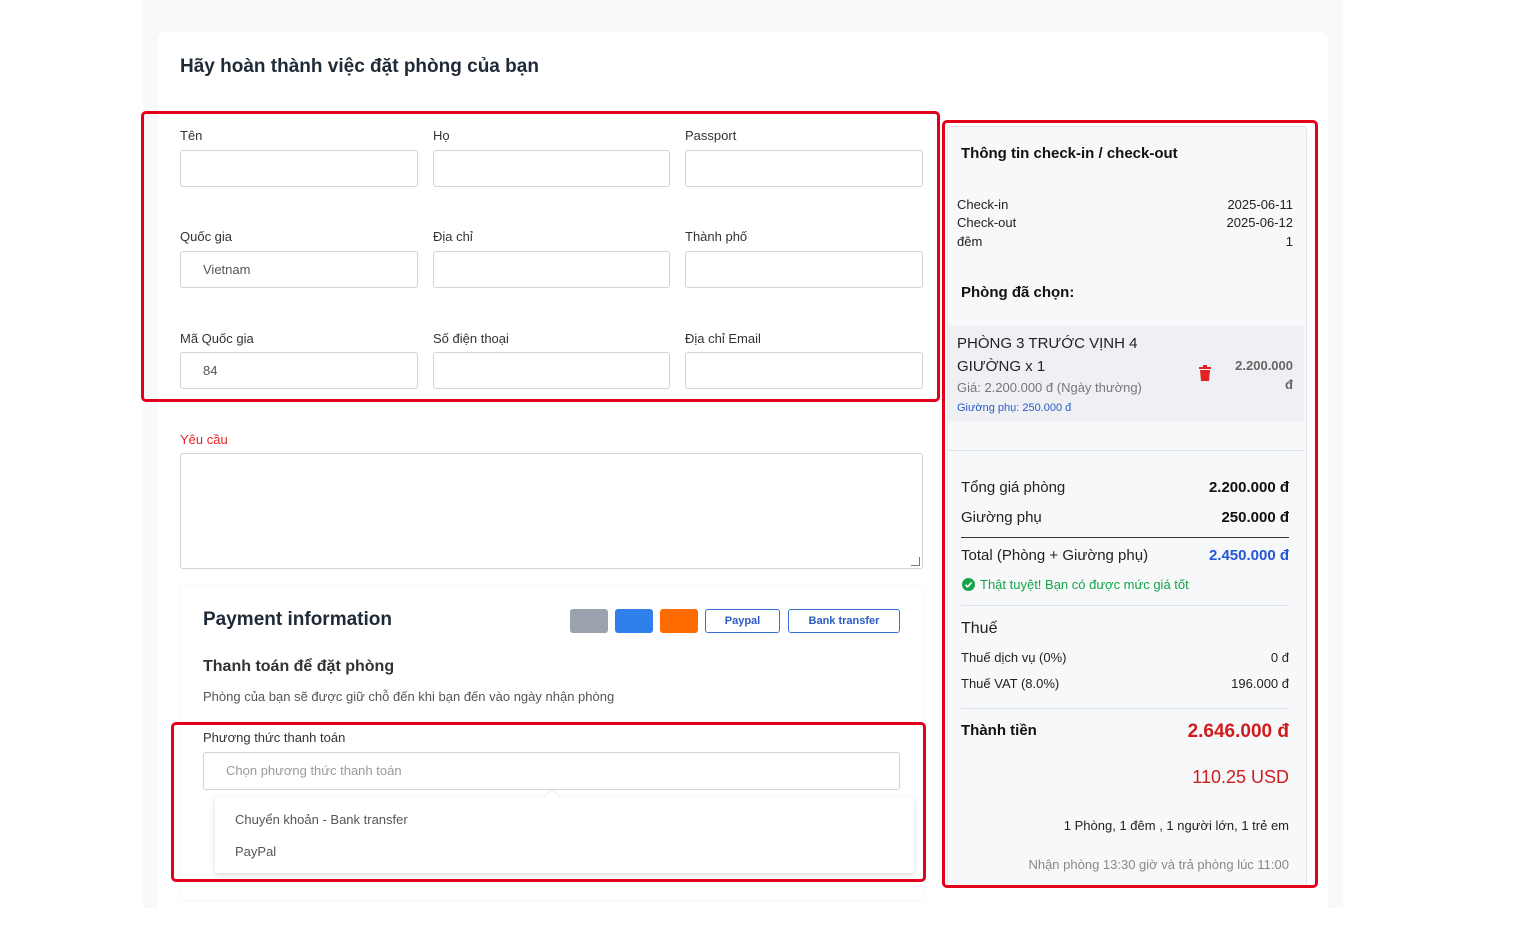 Image resolution: width=1540 pixels, height=932 pixels. What do you see at coordinates (299, 666) in the screenshot?
I see `payment-subheading: Thanh toán để đặt phòng` at bounding box center [299, 666].